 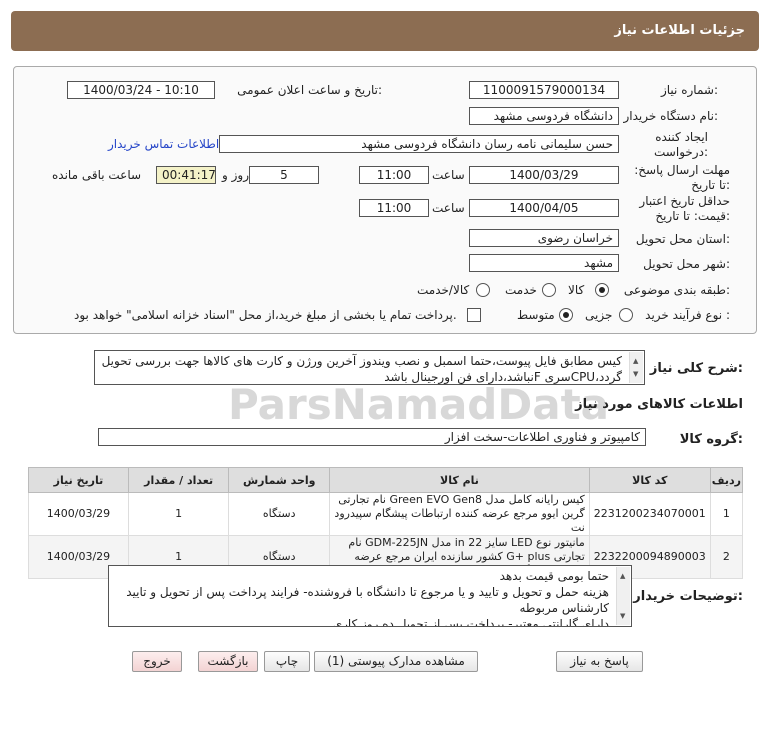 What do you see at coordinates (688, 596) in the screenshot?
I see `notes-label: توضیحات خریدار:` at bounding box center [688, 596].